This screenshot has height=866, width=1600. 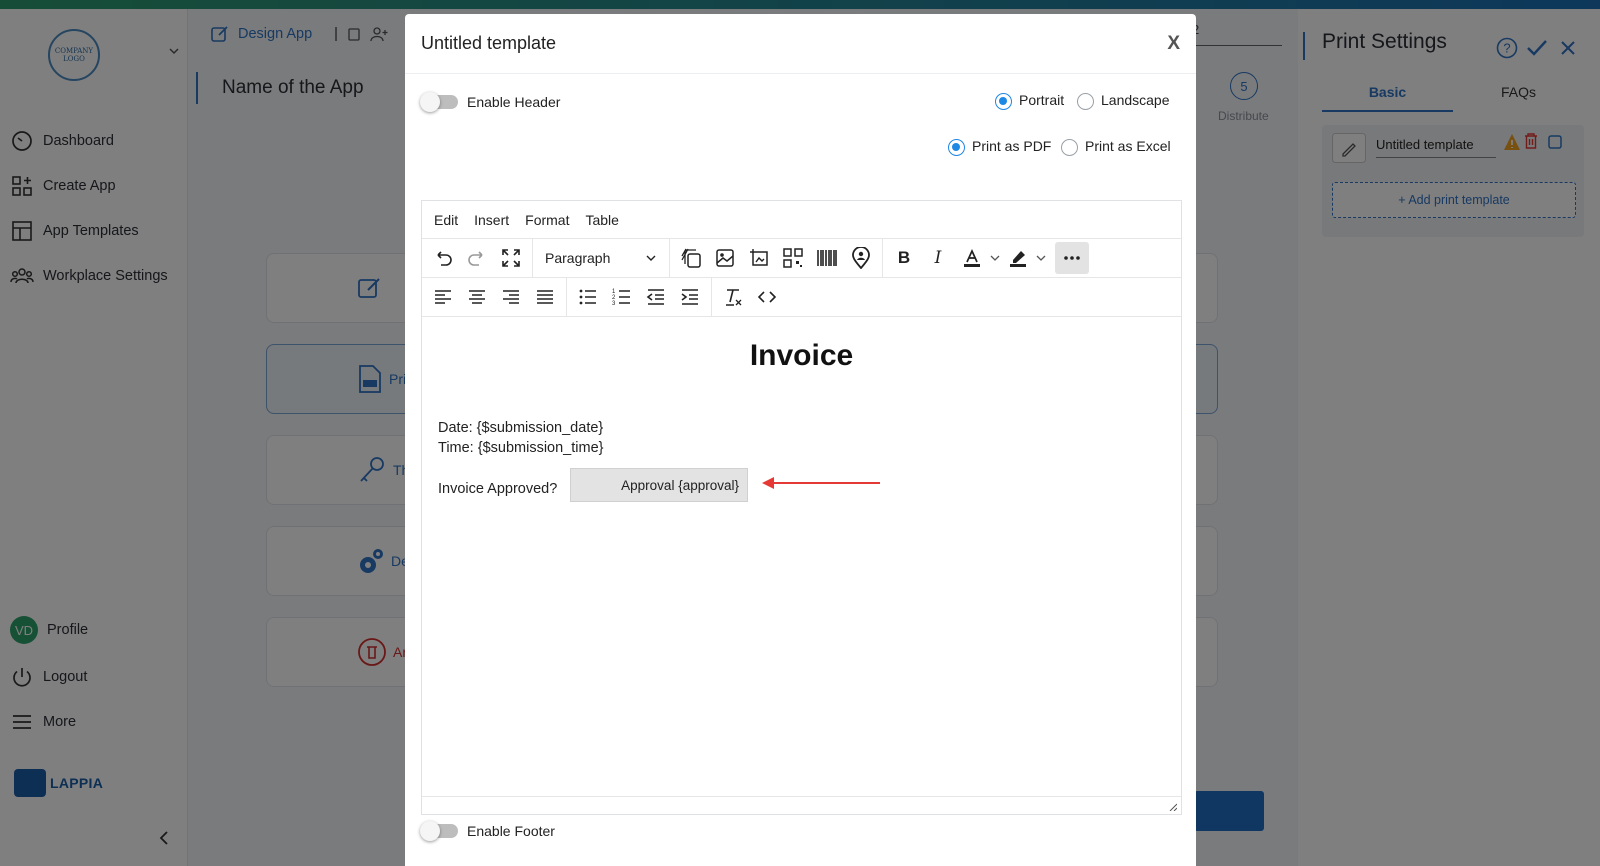 I want to click on editor-toolbar-row-1: Paragraph B I, so click(x=801, y=258).